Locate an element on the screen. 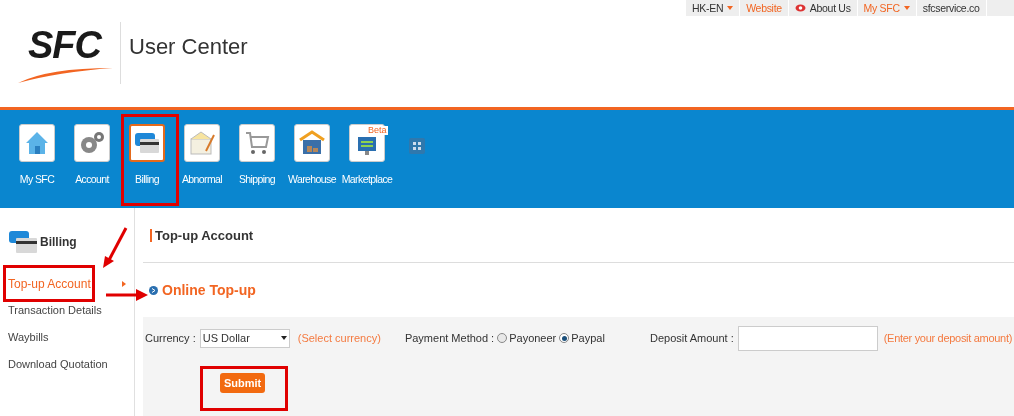  sidebar-item: Top-up Account is located at coordinates (67, 283).